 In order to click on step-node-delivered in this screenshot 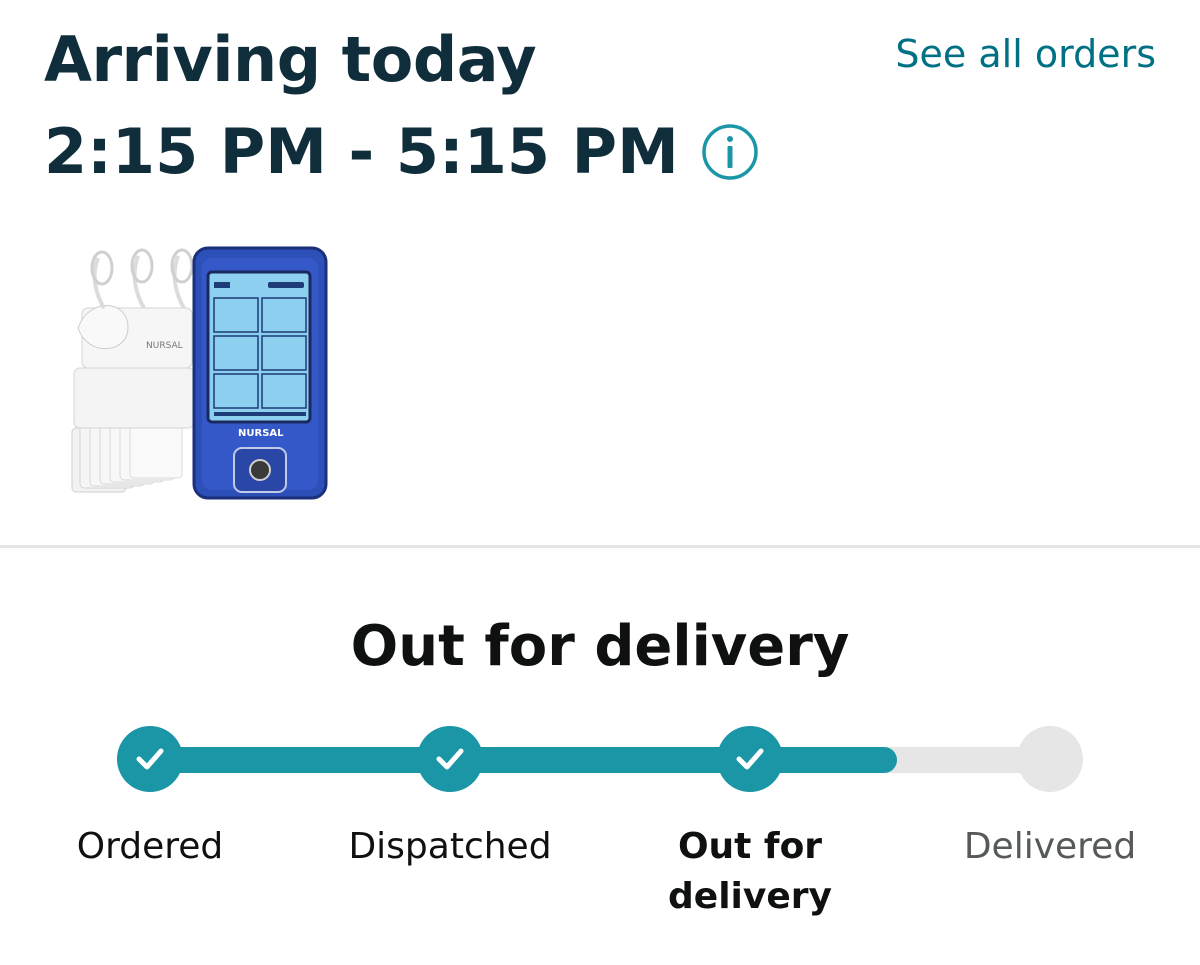, I will do `click(1050, 759)`.